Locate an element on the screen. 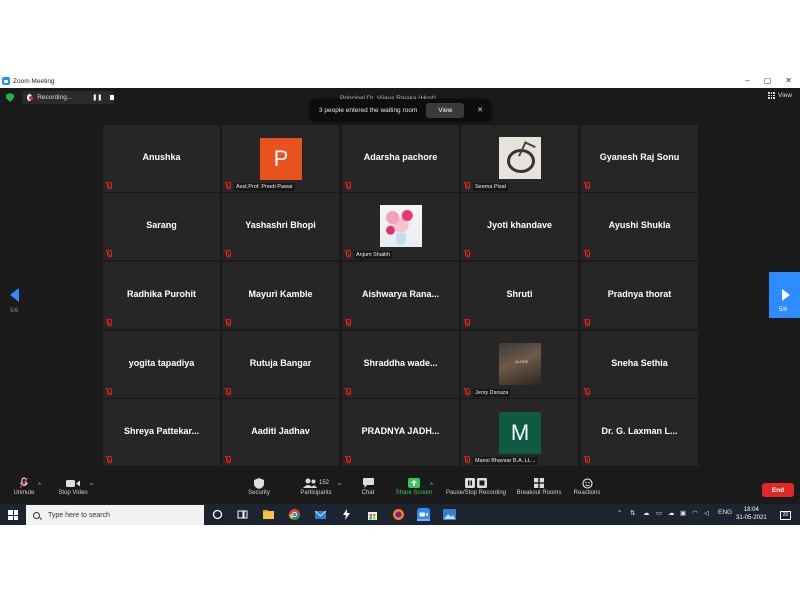 The width and height of the screenshot is (800, 600). language-indicator: ENG is located at coordinates (725, 512).